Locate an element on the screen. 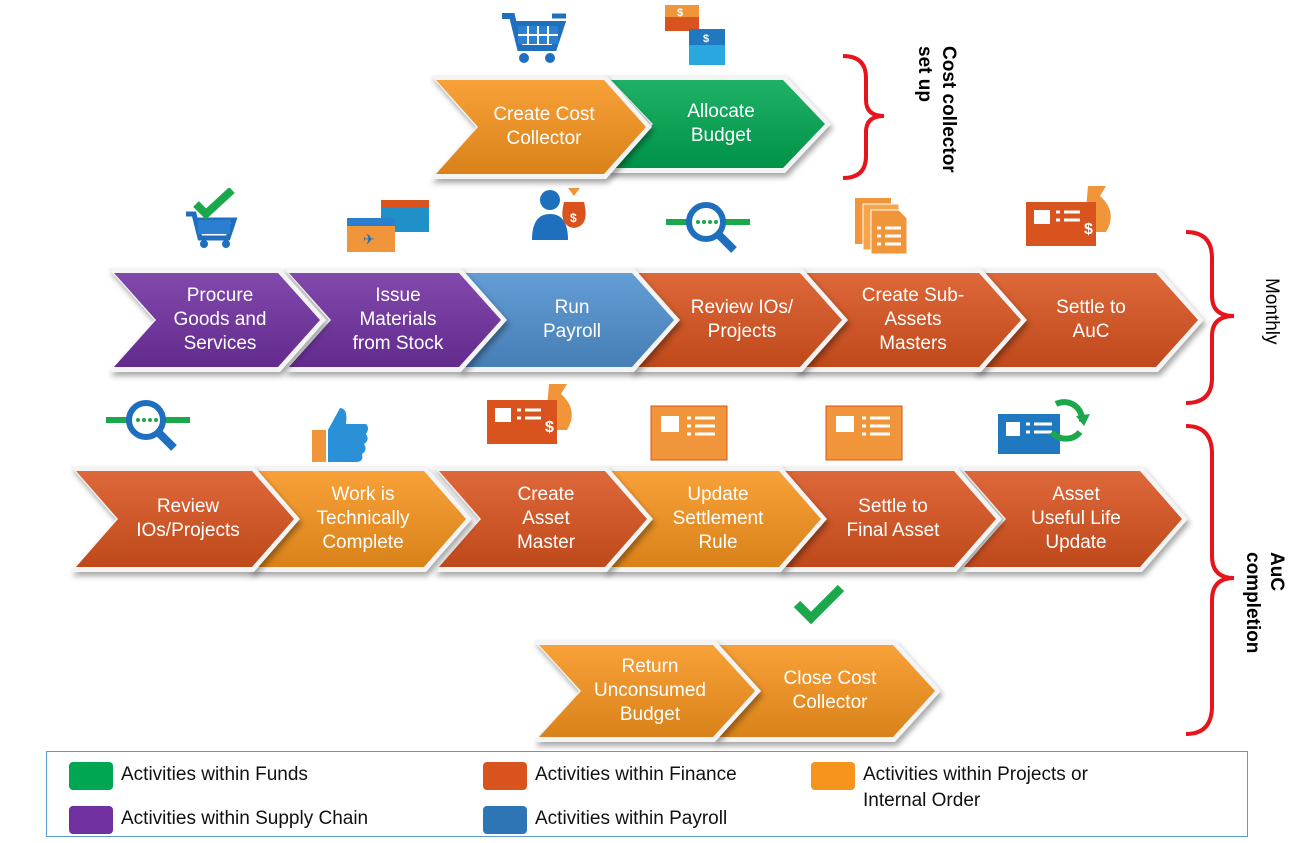  brace-completion is located at coordinates (1210, 580).